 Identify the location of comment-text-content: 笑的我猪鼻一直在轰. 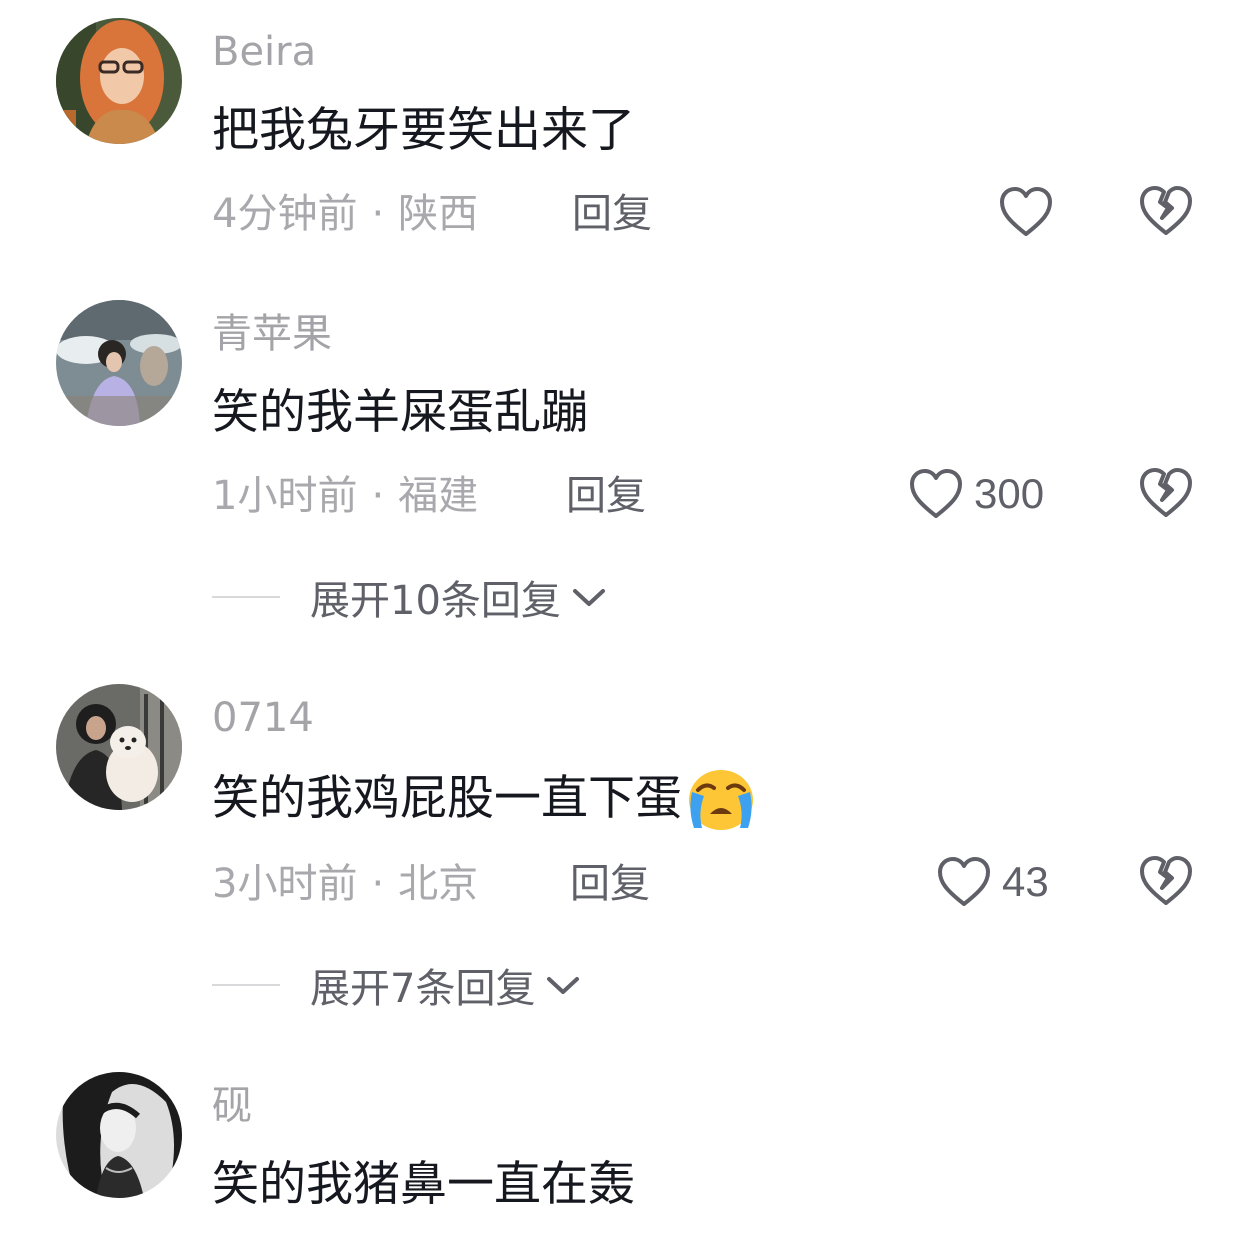
(423, 1184).